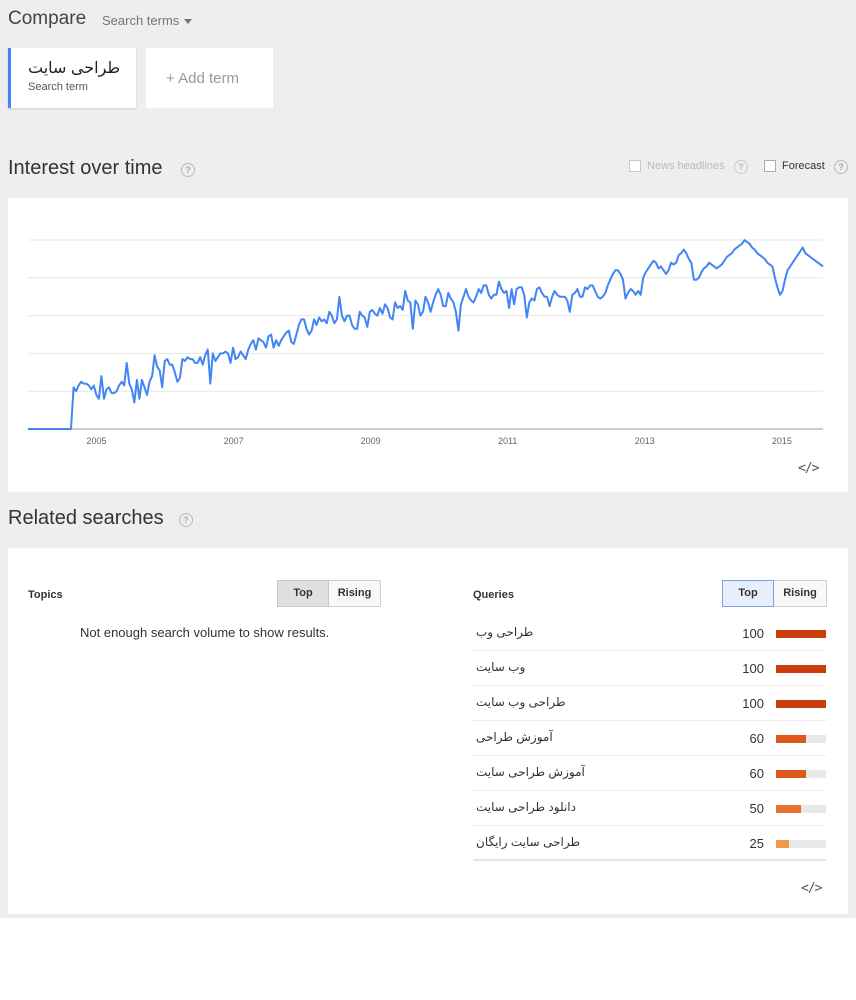 This screenshot has height=1000, width=856. Describe the element at coordinates (649, 843) in the screenshot. I see `query-row: طراحی سایت رایگان 25` at that location.